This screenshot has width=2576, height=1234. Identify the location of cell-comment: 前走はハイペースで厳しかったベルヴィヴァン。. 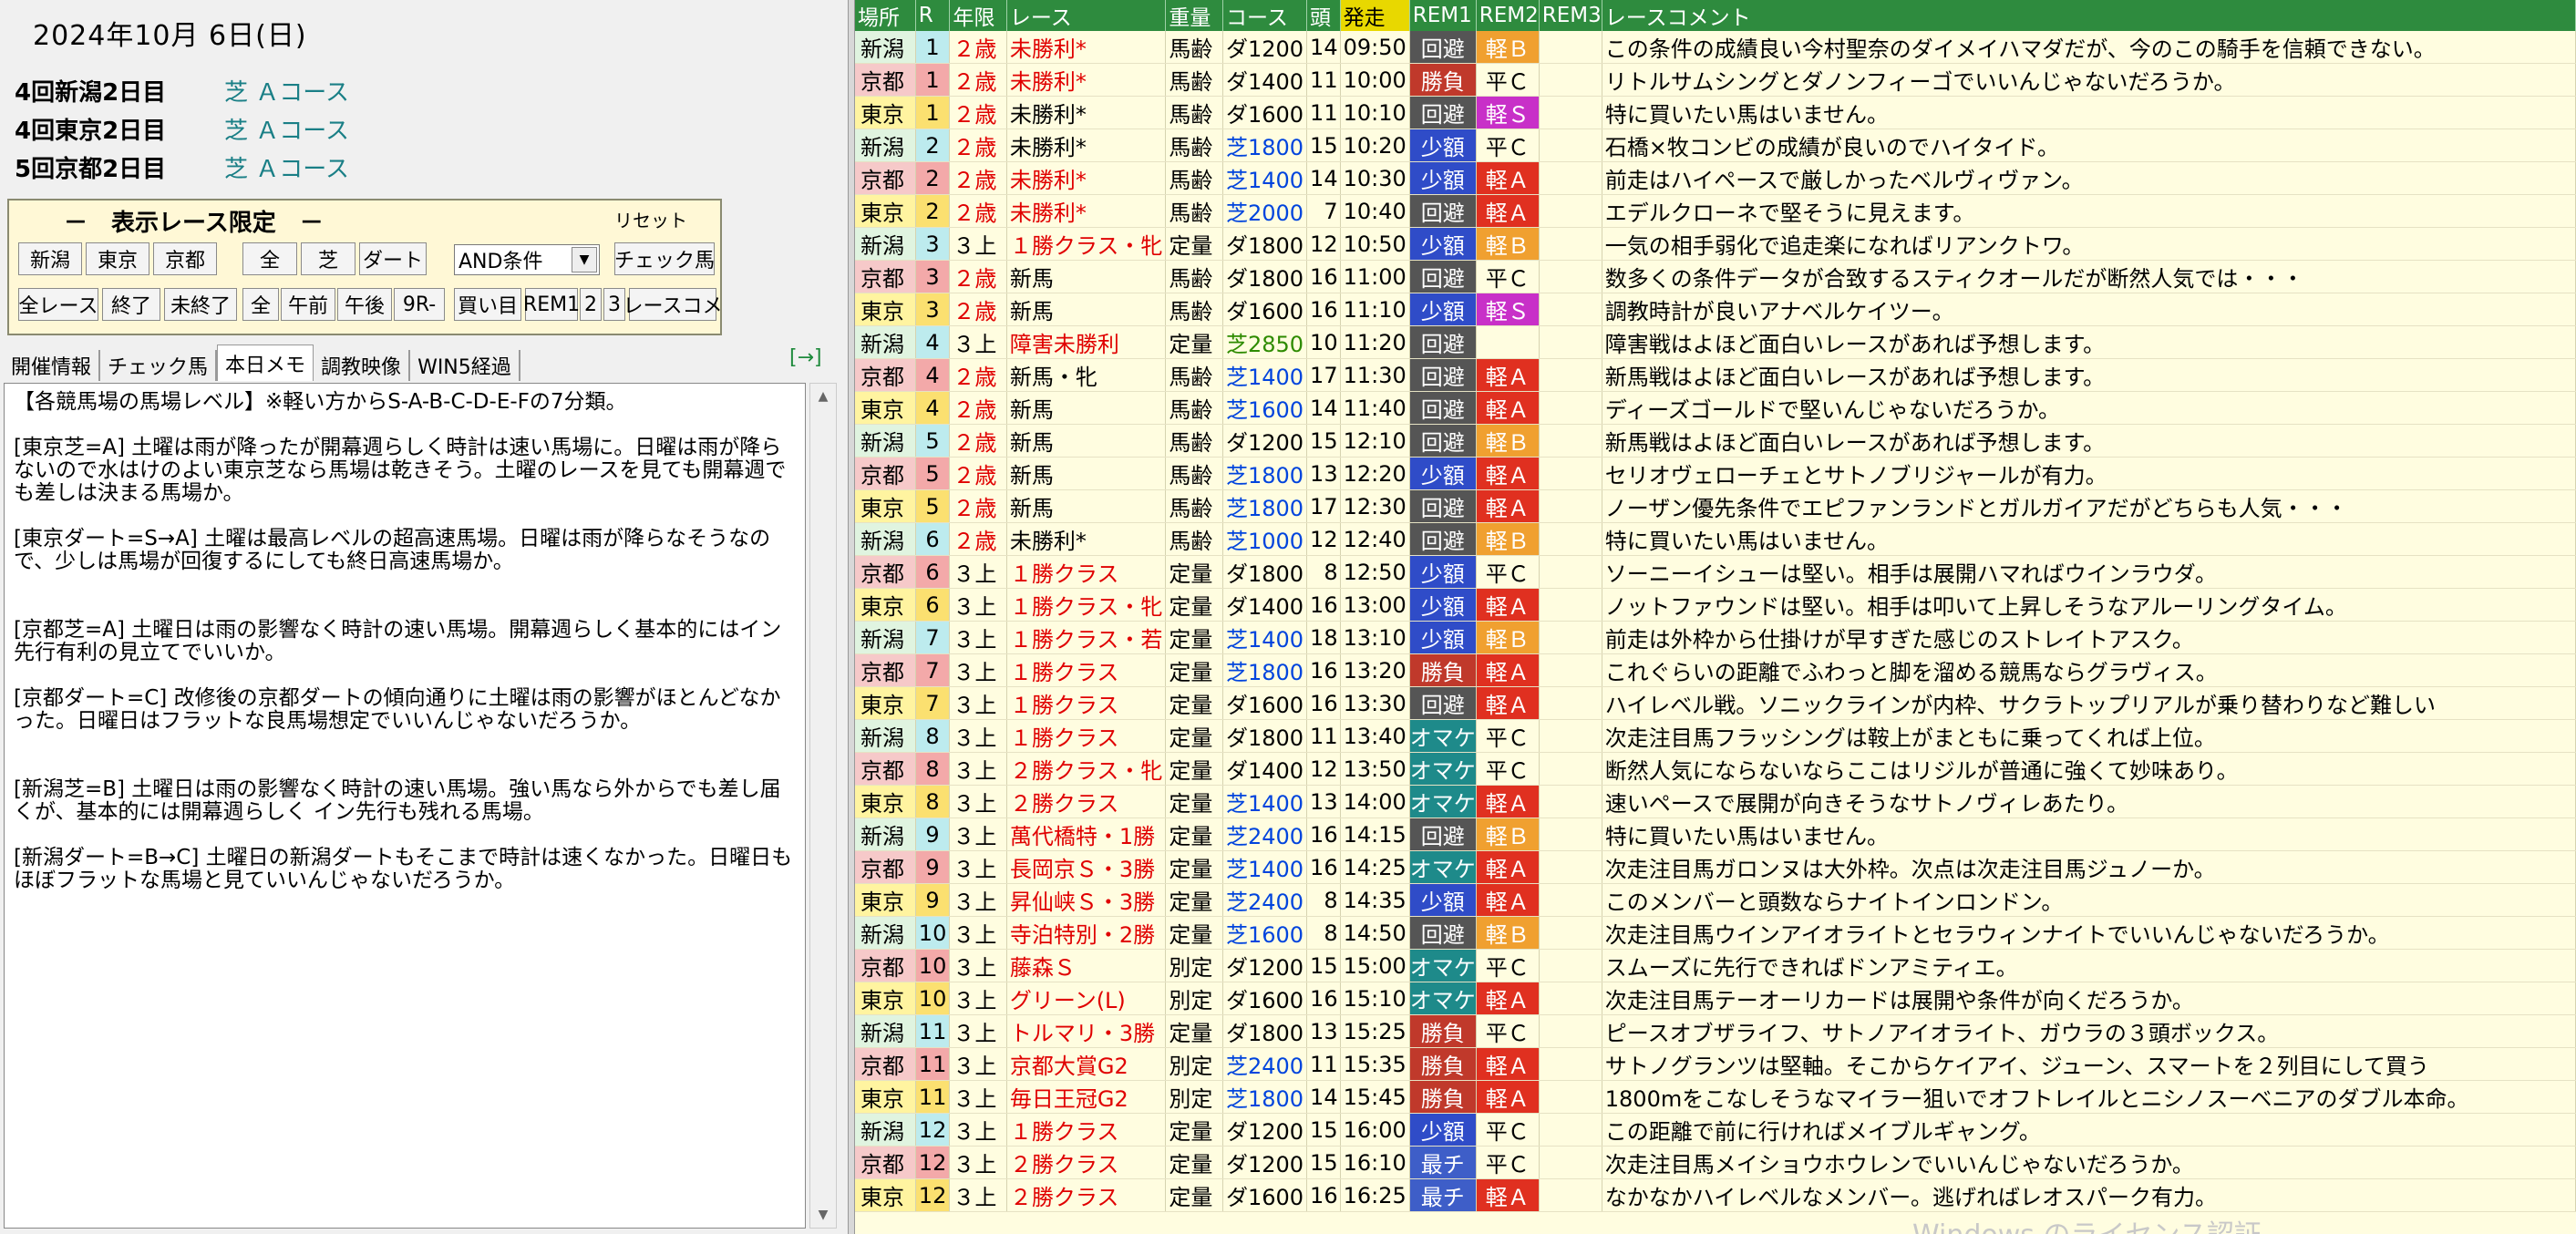
(2089, 178).